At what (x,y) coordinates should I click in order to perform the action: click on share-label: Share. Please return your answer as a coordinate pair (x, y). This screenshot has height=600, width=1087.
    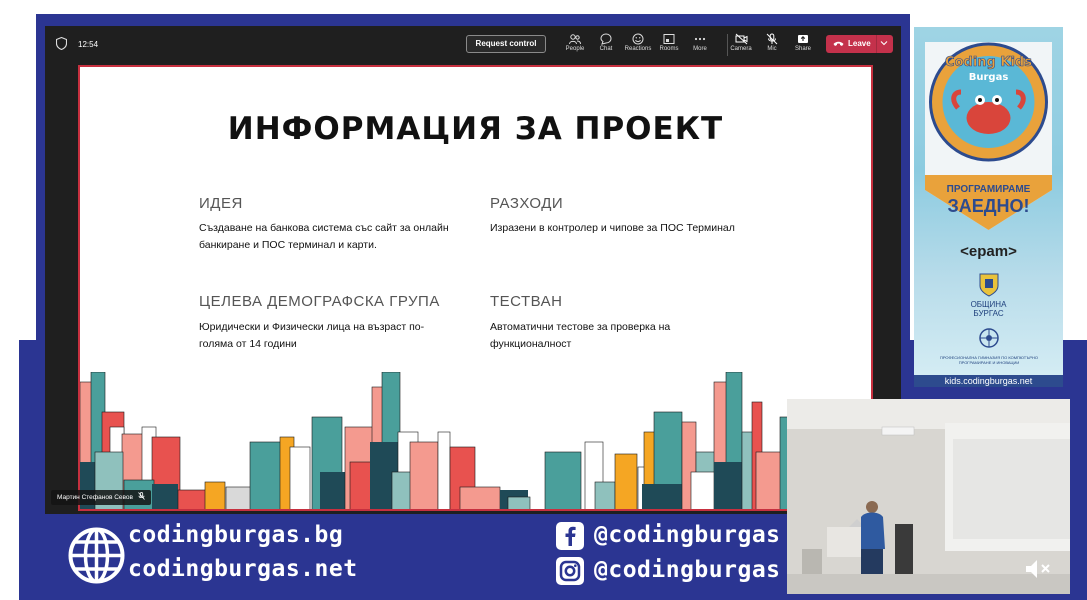
    Looking at the image, I should click on (802, 49).